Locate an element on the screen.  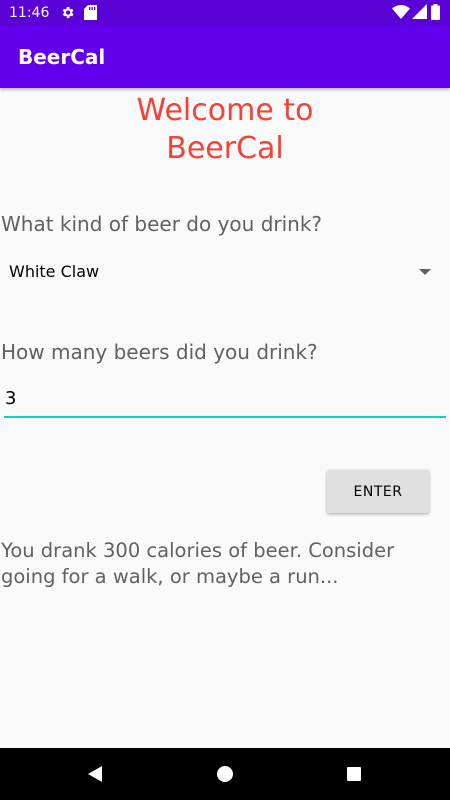
battery-icon is located at coordinates (435, 14).